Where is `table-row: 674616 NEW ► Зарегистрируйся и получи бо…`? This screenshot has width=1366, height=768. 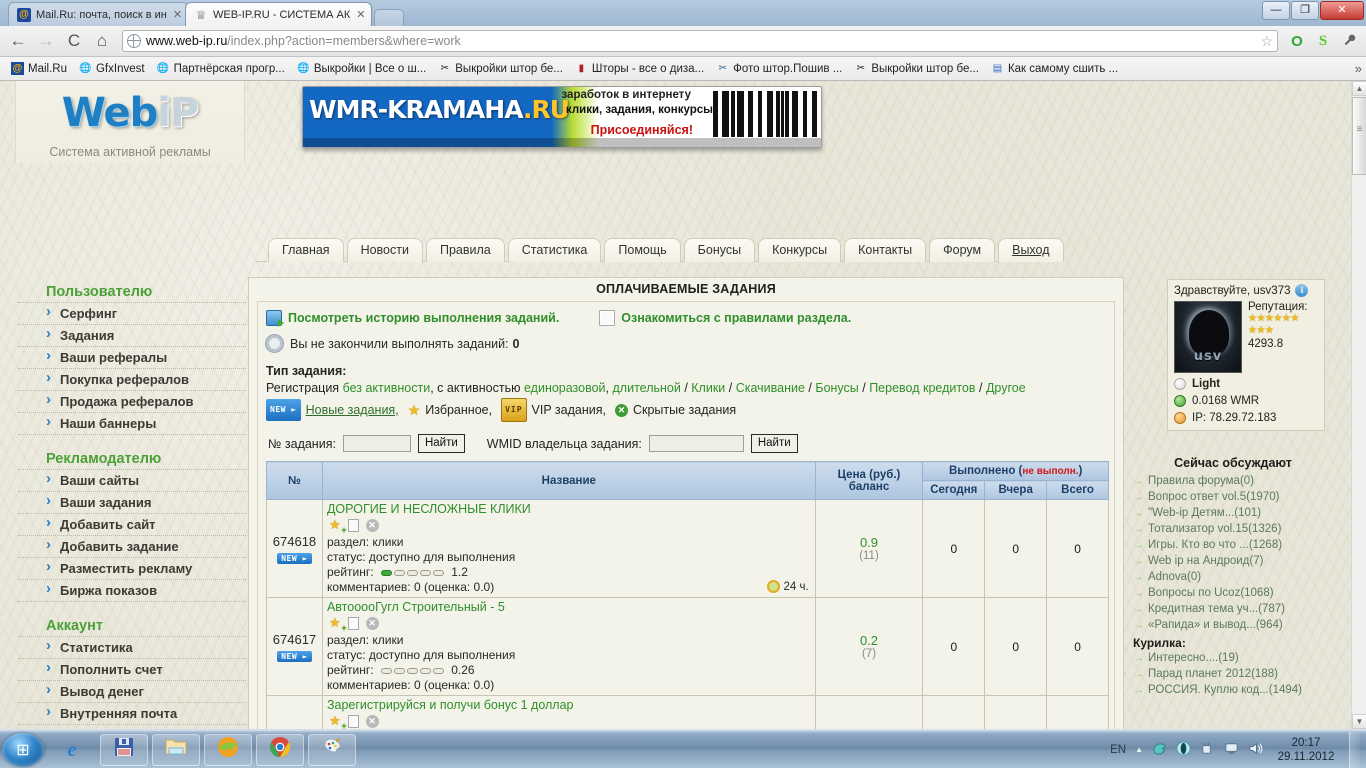
table-row: 674616 NEW ► Зарегистрируйся и получи бо… is located at coordinates (687, 712).